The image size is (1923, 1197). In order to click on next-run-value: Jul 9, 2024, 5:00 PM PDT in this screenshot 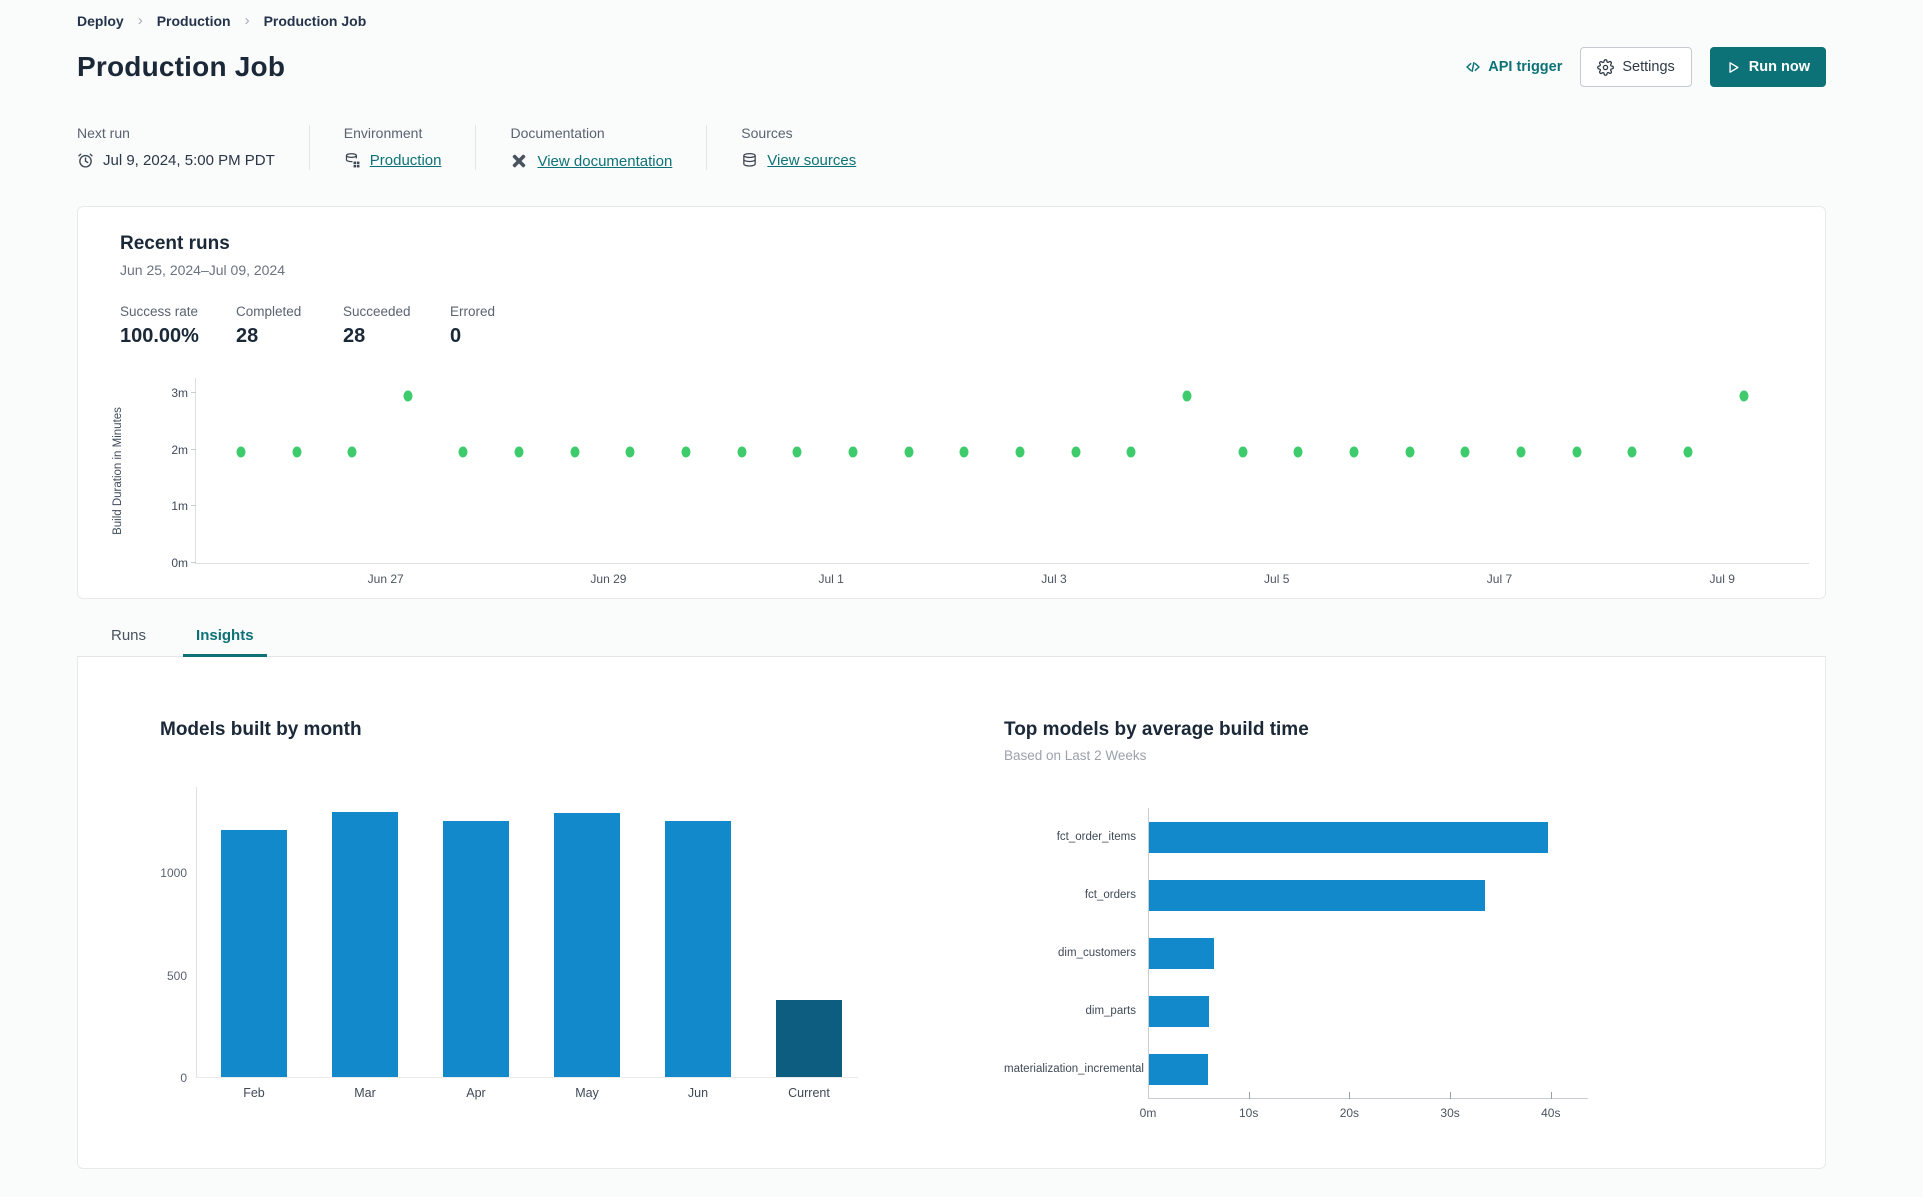, I will do `click(189, 160)`.